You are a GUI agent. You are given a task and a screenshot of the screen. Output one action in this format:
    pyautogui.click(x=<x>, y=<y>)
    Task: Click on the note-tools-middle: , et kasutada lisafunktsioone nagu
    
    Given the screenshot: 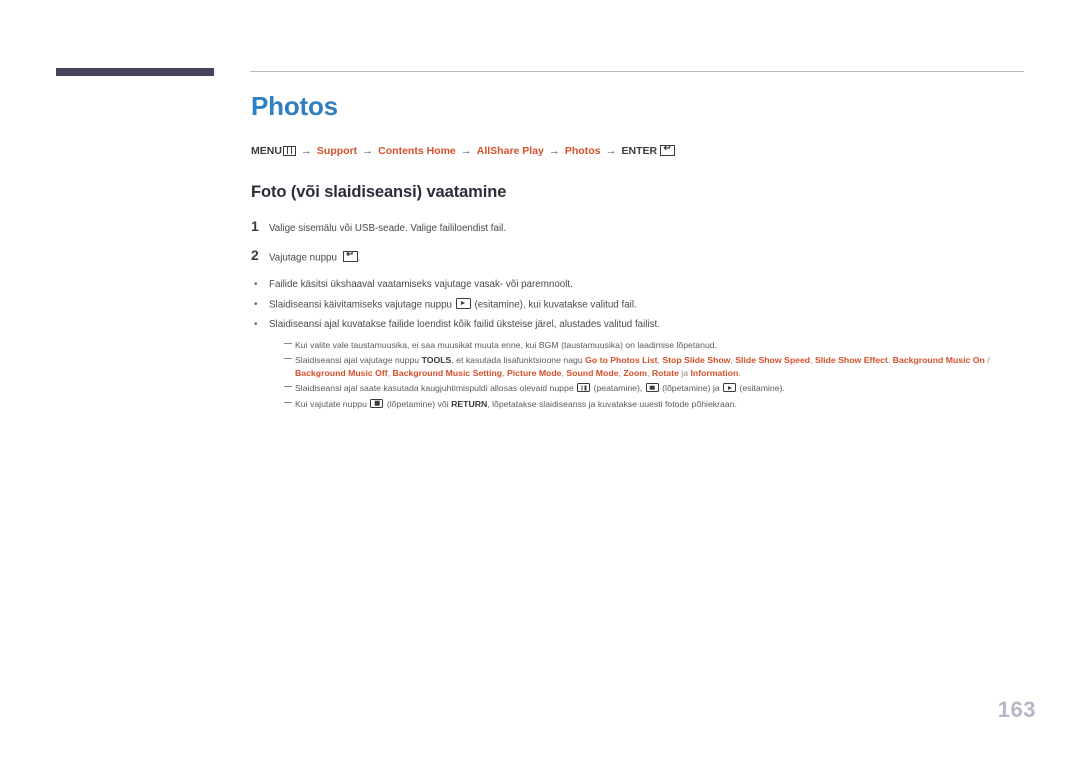 What is the action you would take?
    pyautogui.click(x=517, y=360)
    